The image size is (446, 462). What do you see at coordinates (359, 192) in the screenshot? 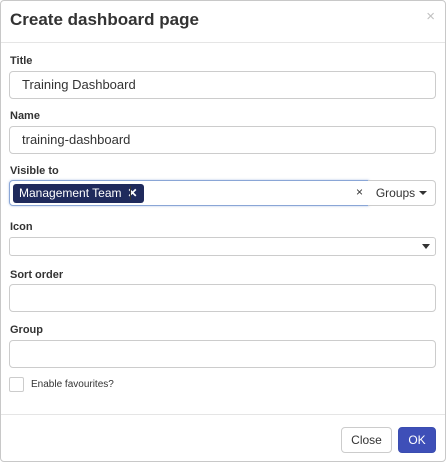
I see `clear-icon: ×` at bounding box center [359, 192].